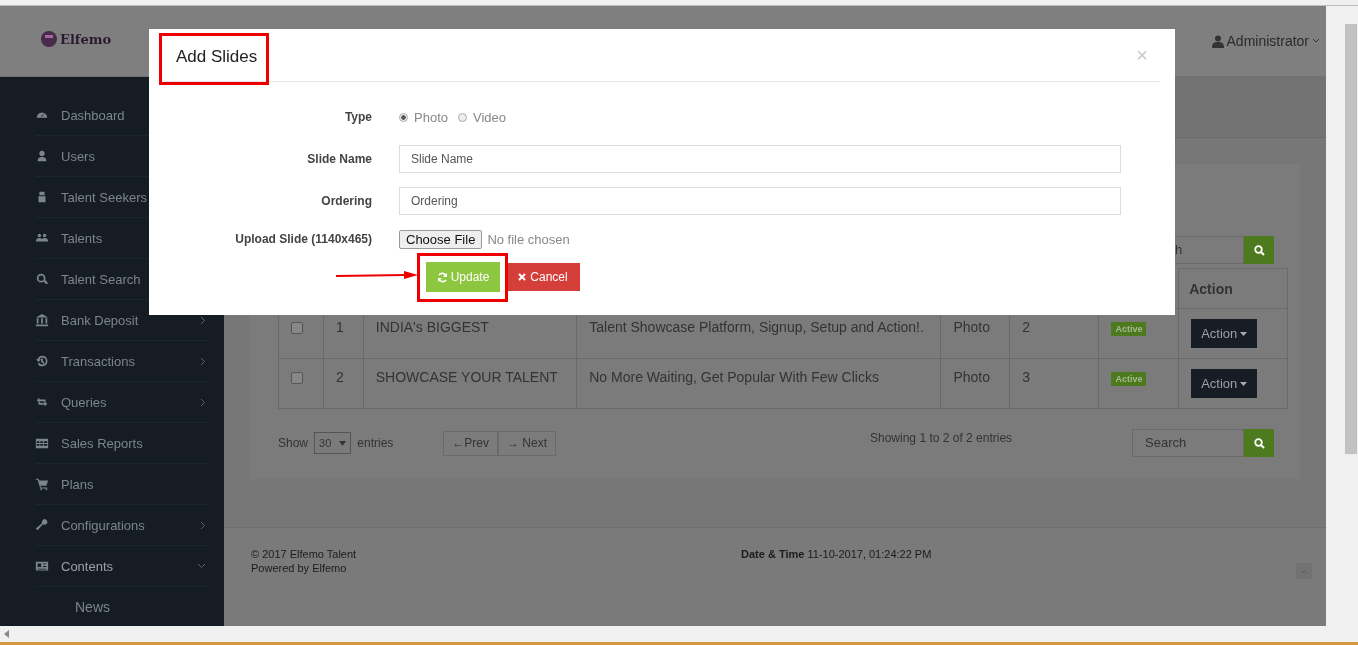  What do you see at coordinates (734, 377) in the screenshot?
I see `table-cell: No More Waiting, Get Popular With Few Clicks` at bounding box center [734, 377].